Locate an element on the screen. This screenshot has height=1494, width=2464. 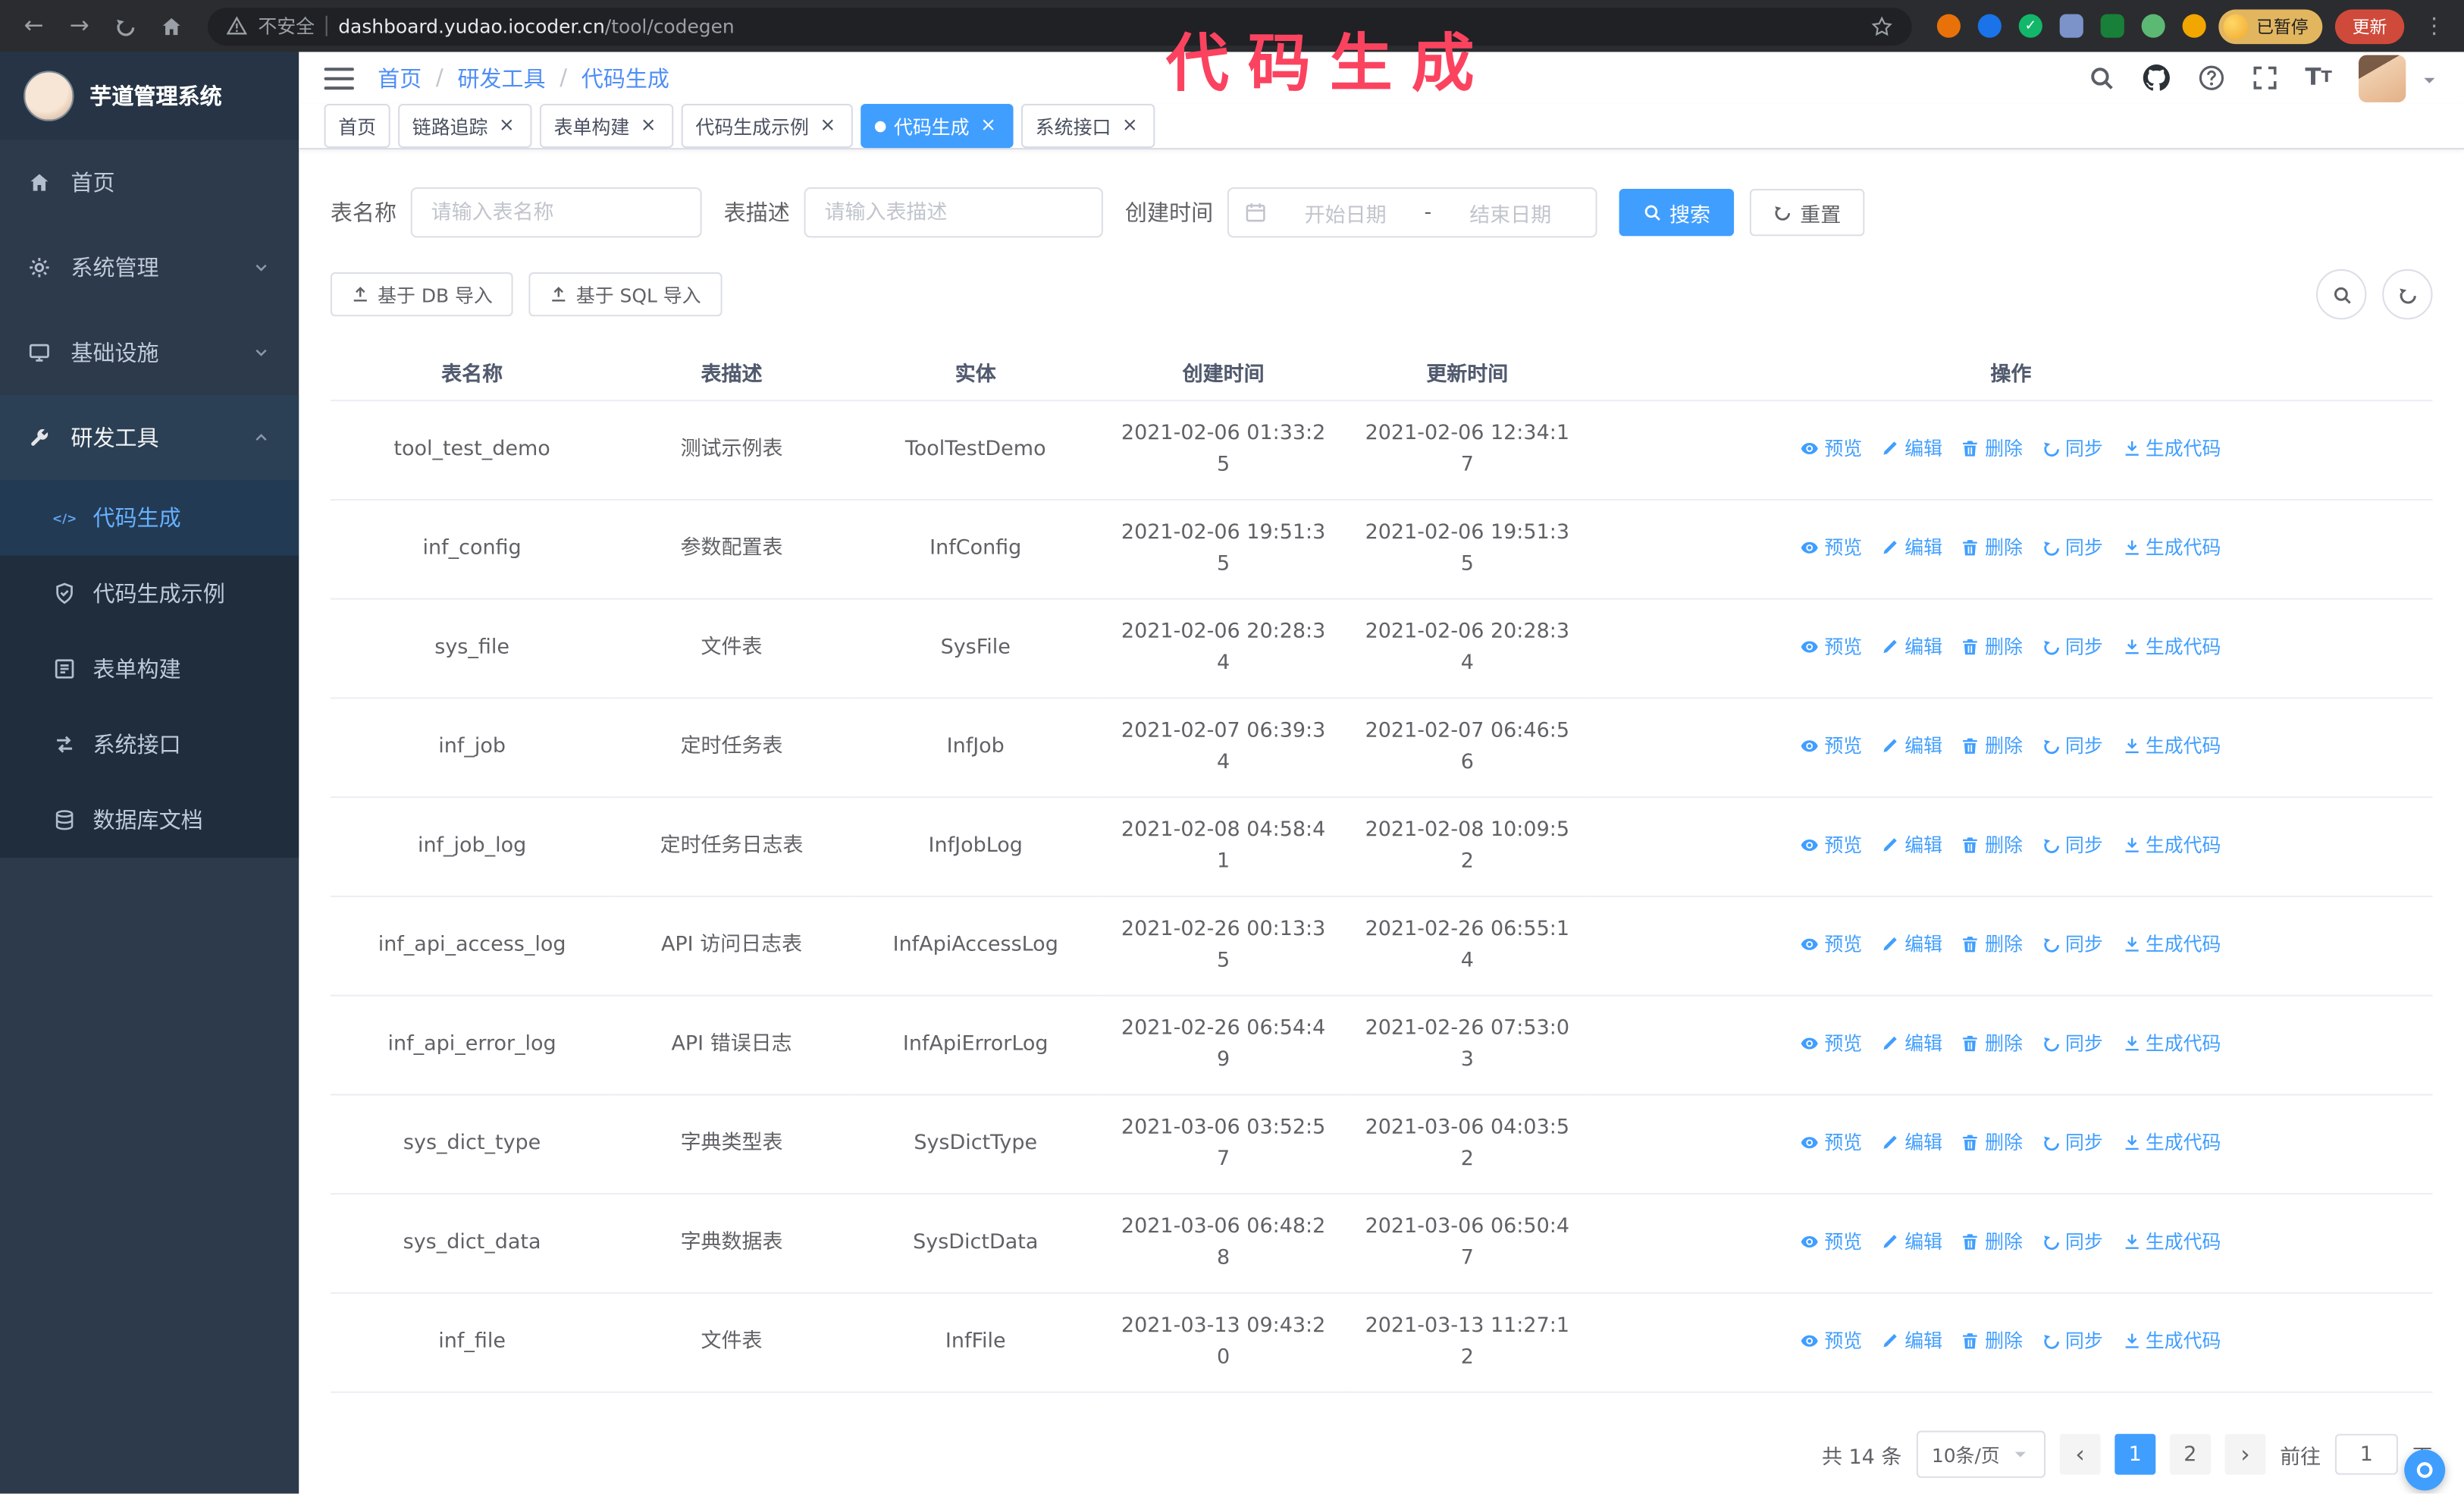
sidebar-item-db-doc: 数据库文档 is located at coordinates (150, 820).